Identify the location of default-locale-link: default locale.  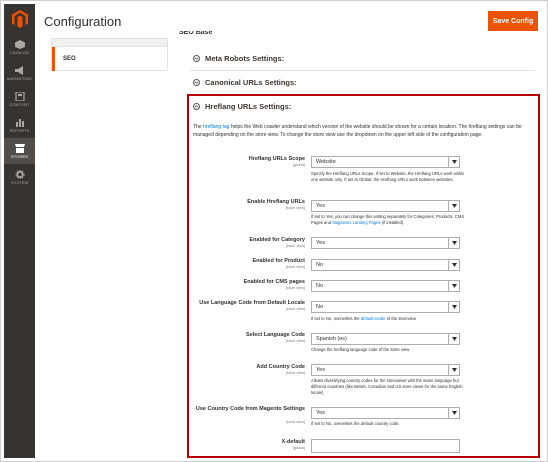
(373, 318).